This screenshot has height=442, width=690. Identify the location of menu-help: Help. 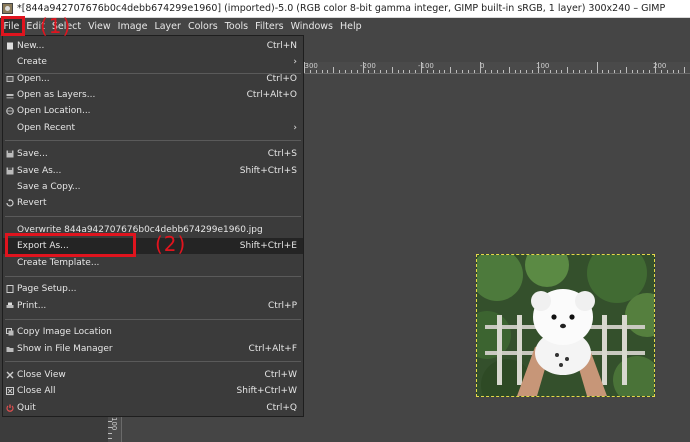
(351, 26).